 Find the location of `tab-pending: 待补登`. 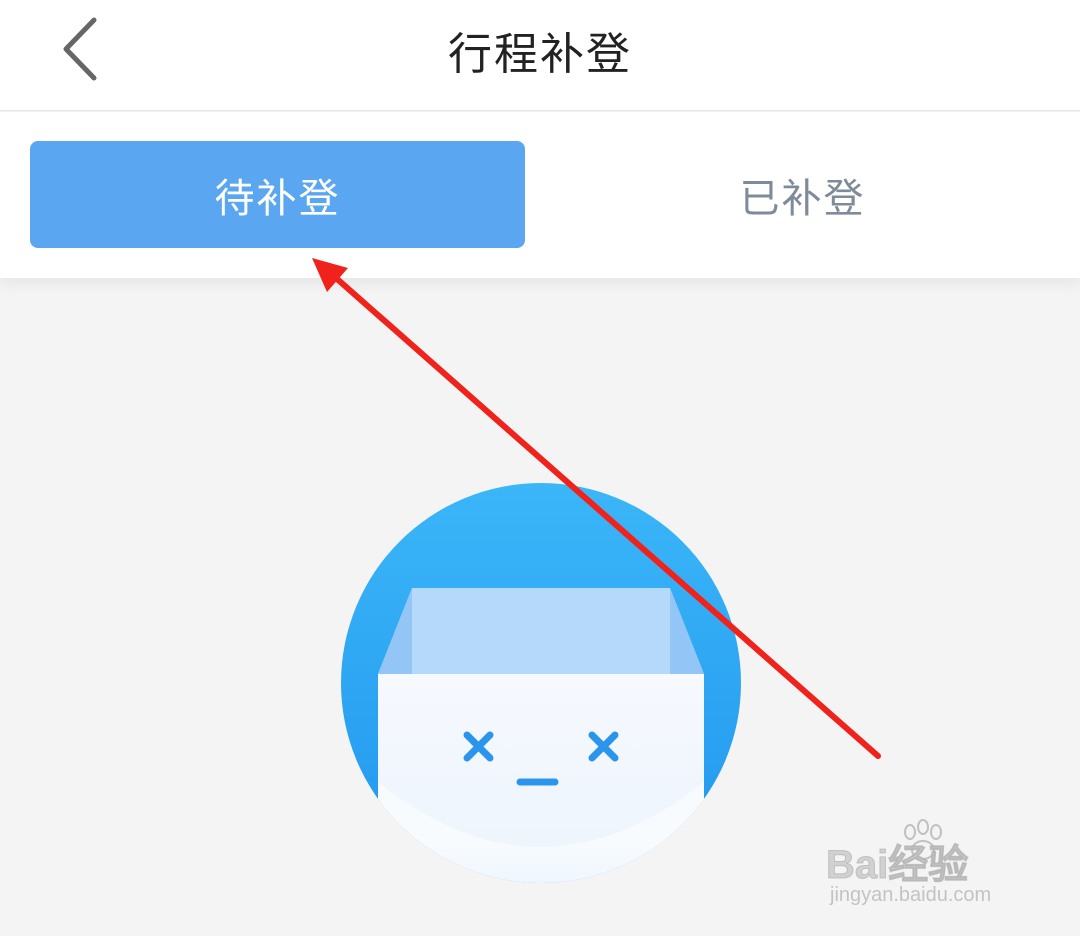

tab-pending: 待补登 is located at coordinates (277, 194).